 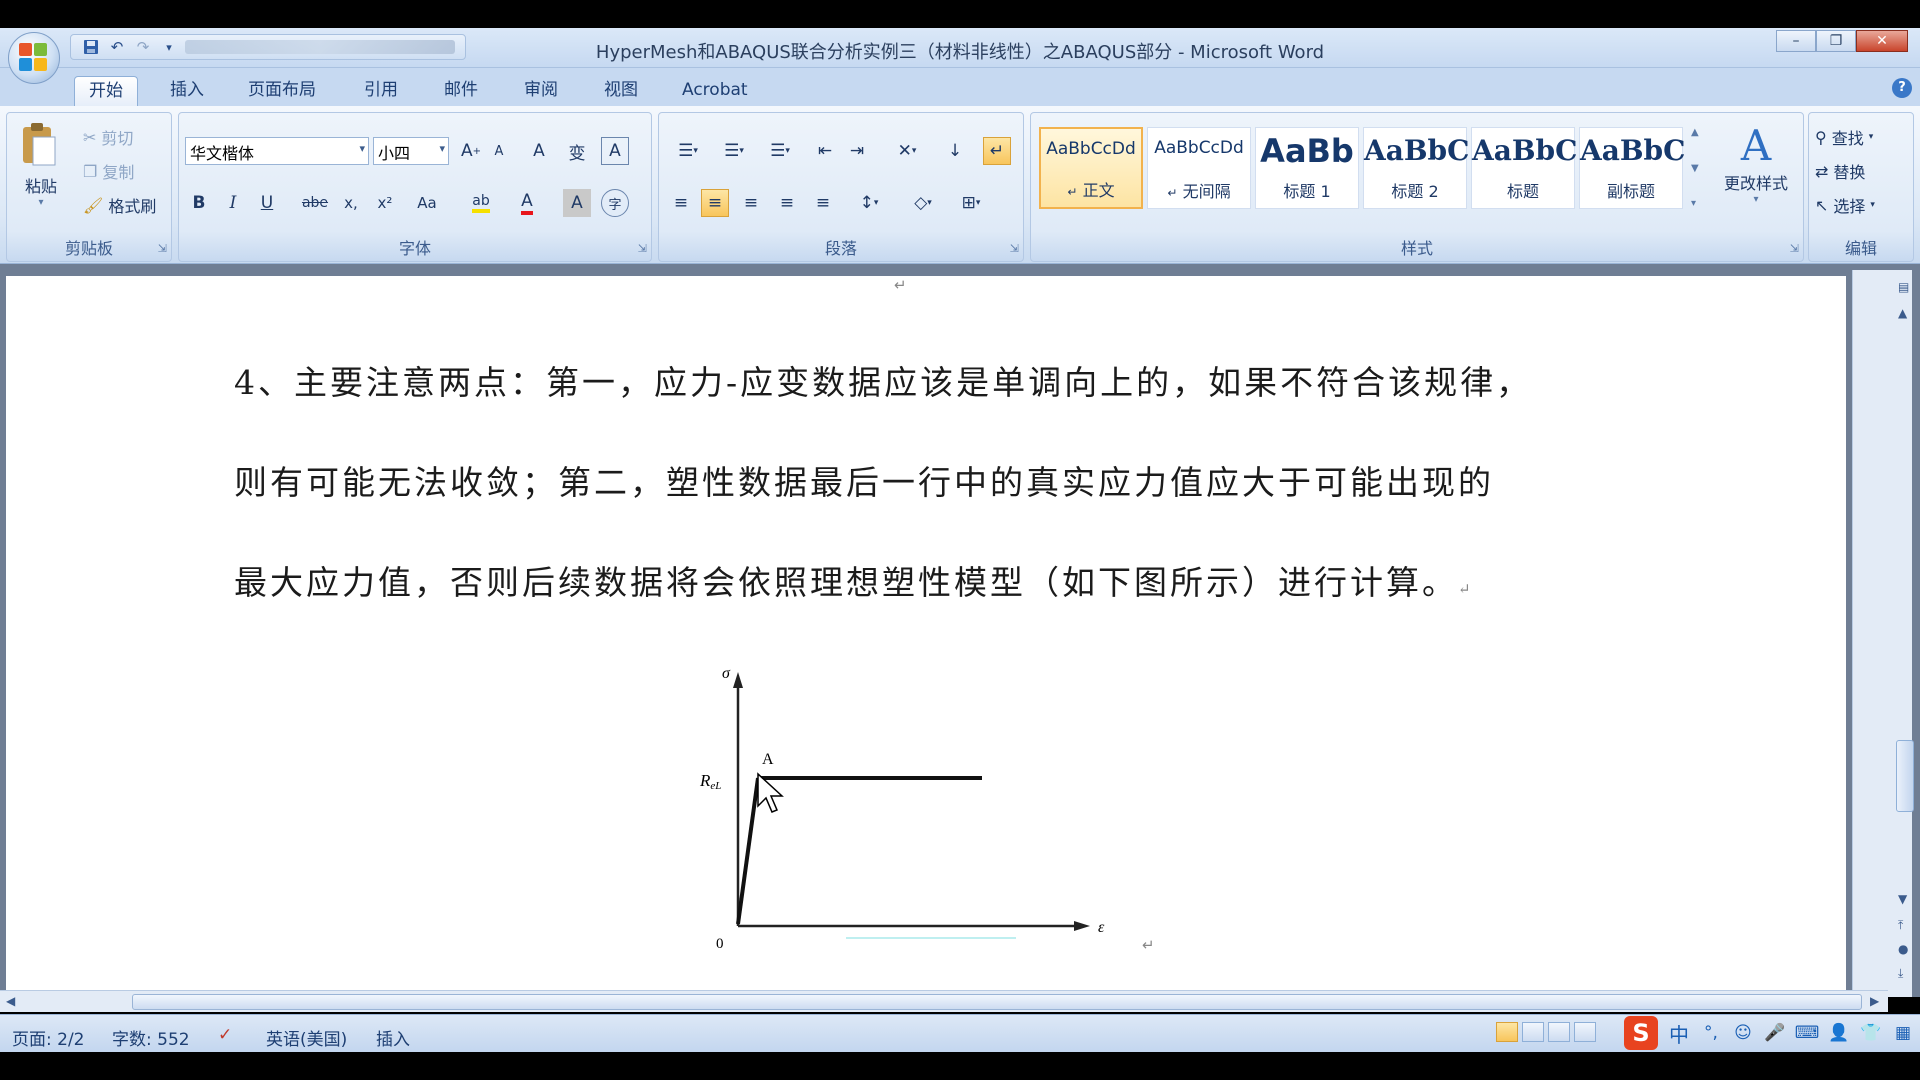 I want to click on sort-button: ↓, so click(x=955, y=151).